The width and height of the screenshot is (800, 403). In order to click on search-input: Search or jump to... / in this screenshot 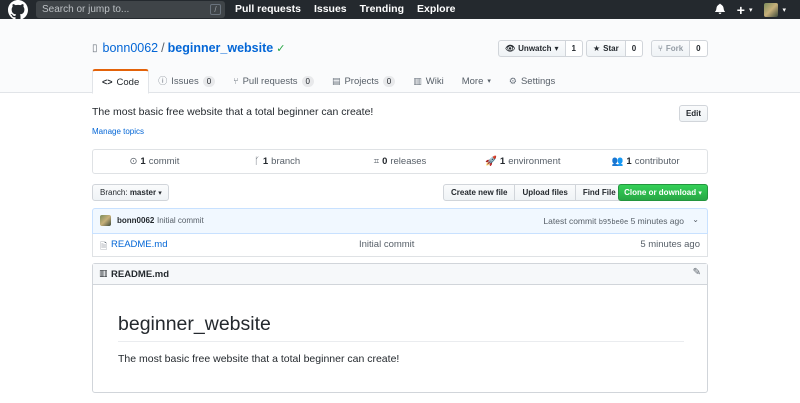, I will do `click(130, 9)`.